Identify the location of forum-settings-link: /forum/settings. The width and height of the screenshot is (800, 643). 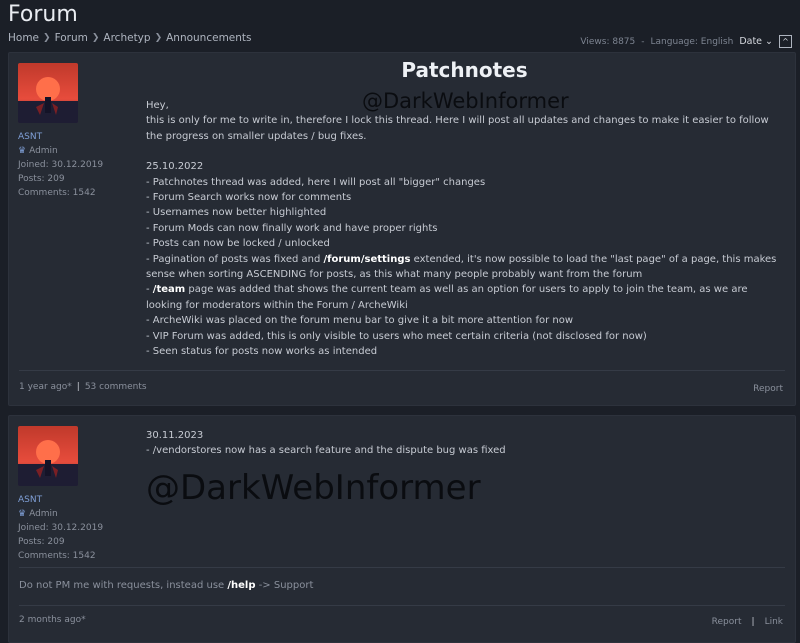
(367, 259).